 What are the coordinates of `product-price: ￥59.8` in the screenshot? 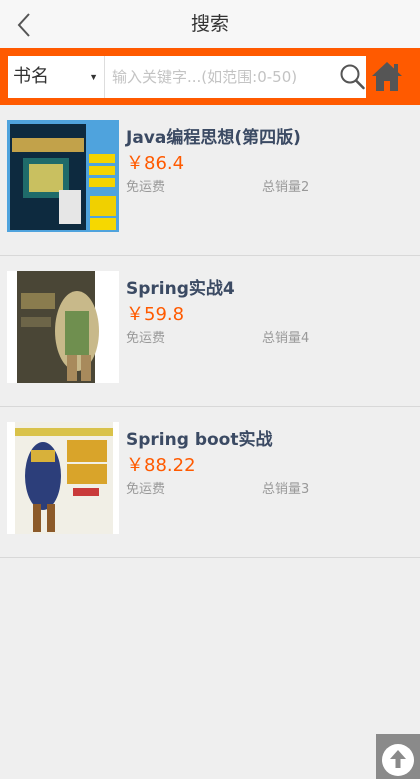 It's located at (155, 314).